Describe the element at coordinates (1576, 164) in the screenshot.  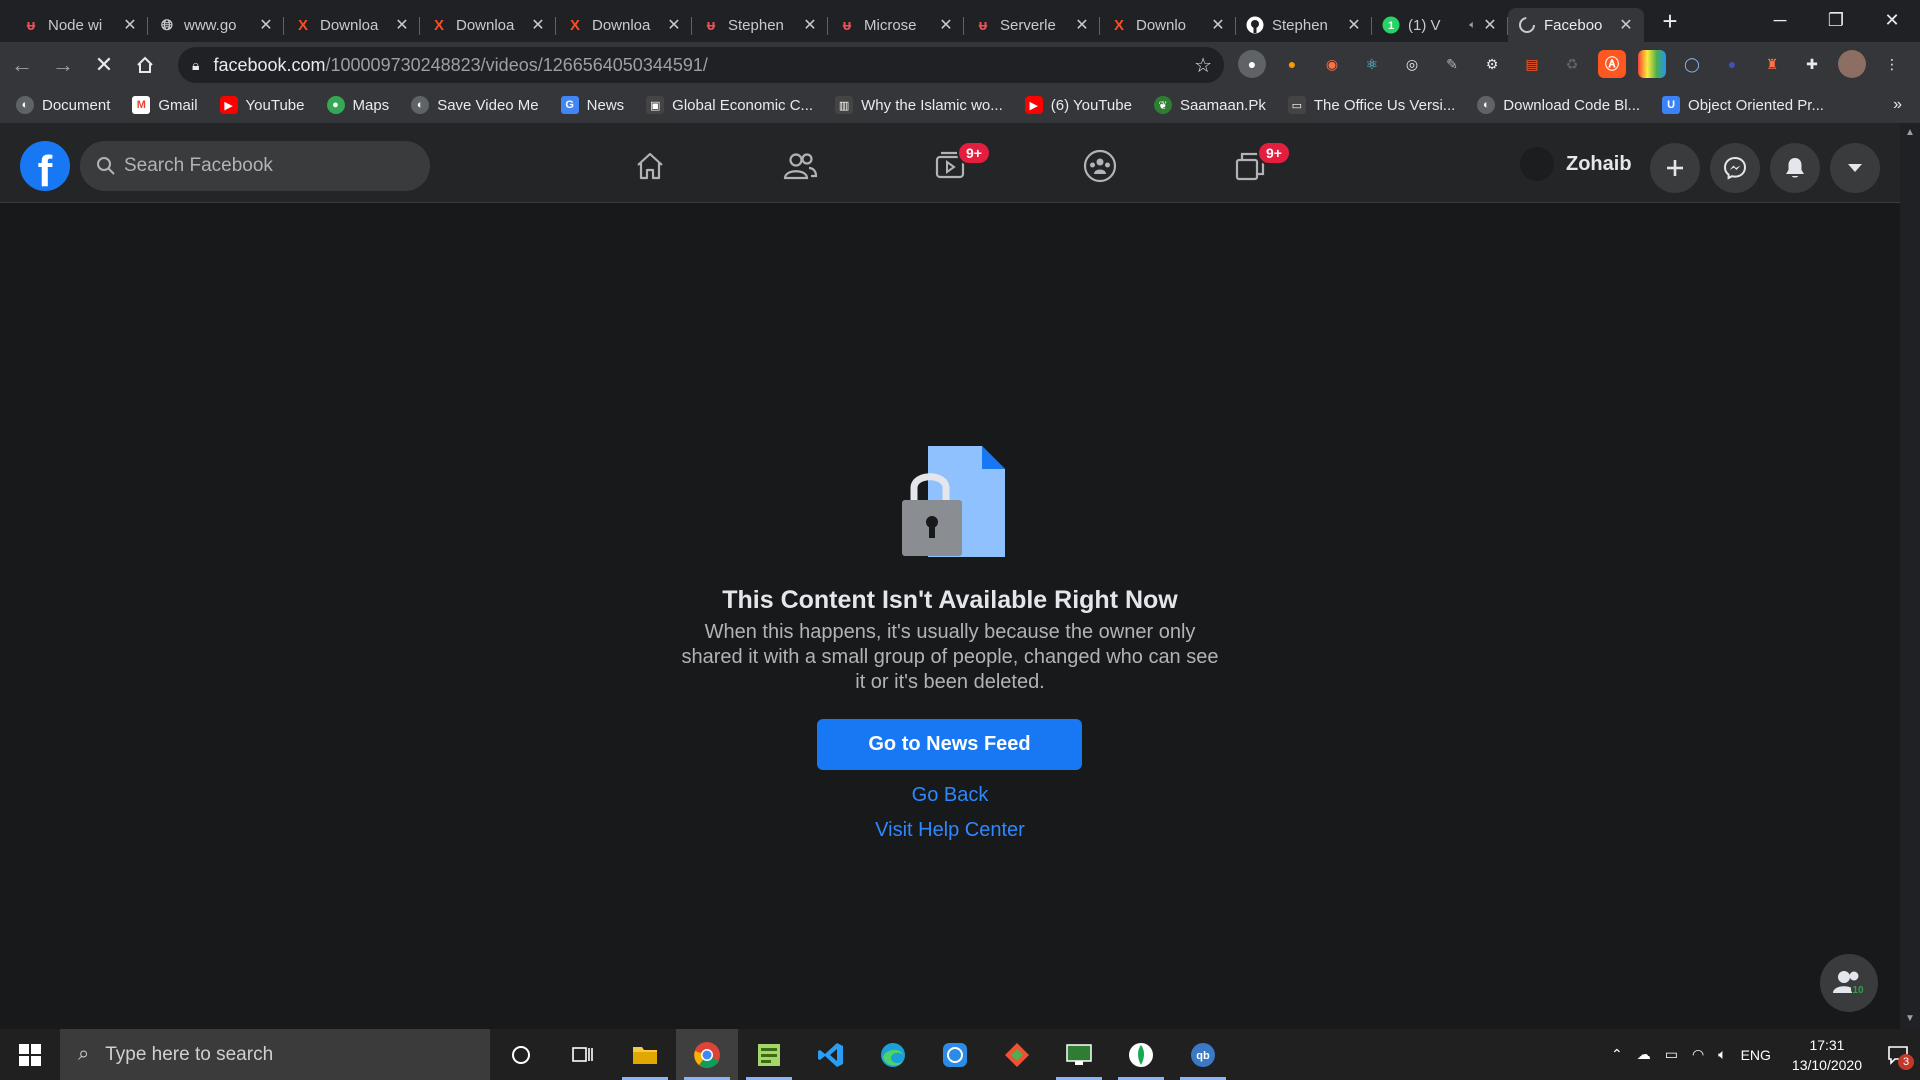
I see `profile-button: Zohaib` at that location.